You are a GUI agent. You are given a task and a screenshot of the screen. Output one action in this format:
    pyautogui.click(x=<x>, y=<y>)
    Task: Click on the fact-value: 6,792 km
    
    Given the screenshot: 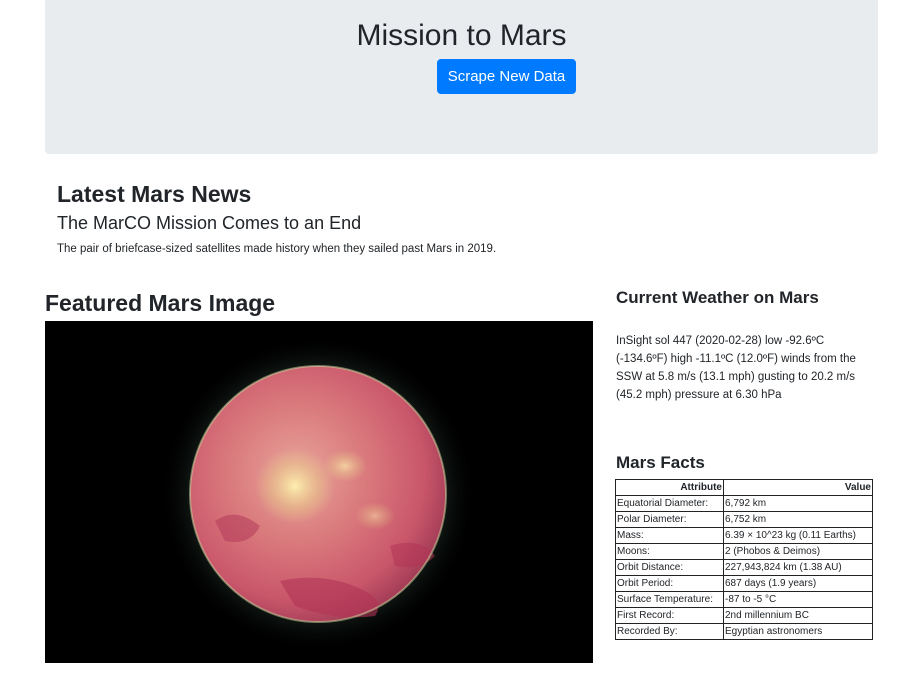 What is the action you would take?
    pyautogui.click(x=798, y=503)
    